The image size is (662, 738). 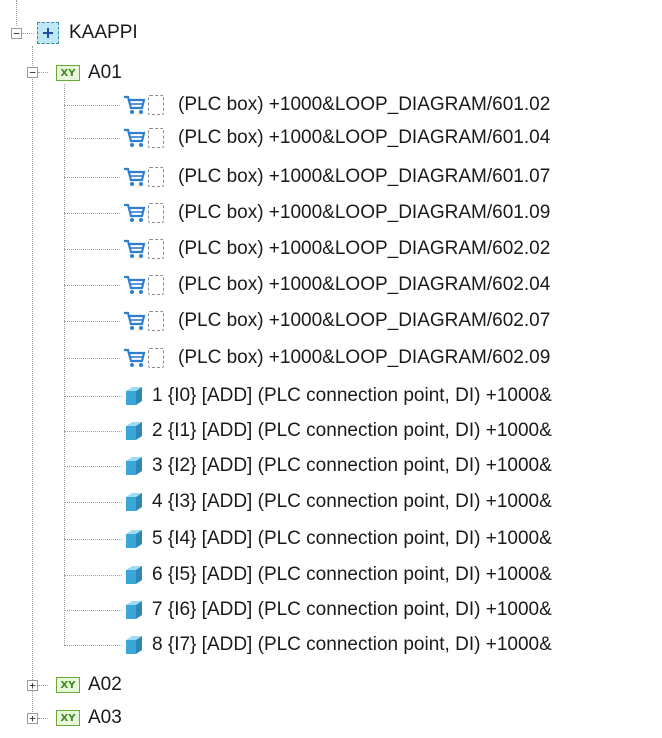 I want to click on plc-box-label: (PLC box) +1000&LOOP_DIAGRAM/602.09, so click(x=364, y=357).